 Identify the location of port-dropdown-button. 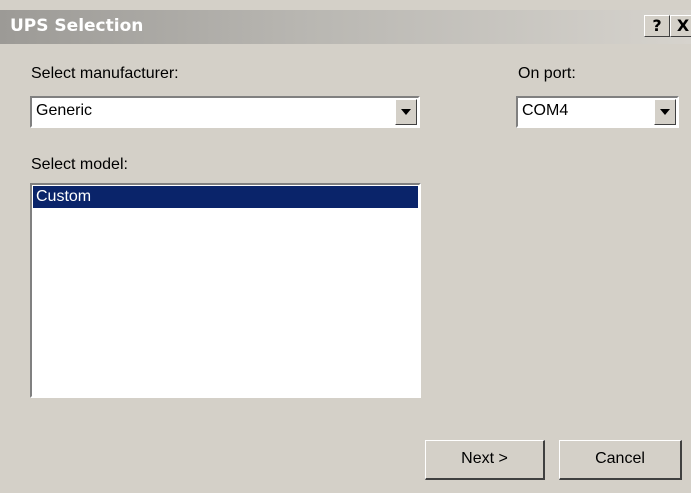
(665, 112).